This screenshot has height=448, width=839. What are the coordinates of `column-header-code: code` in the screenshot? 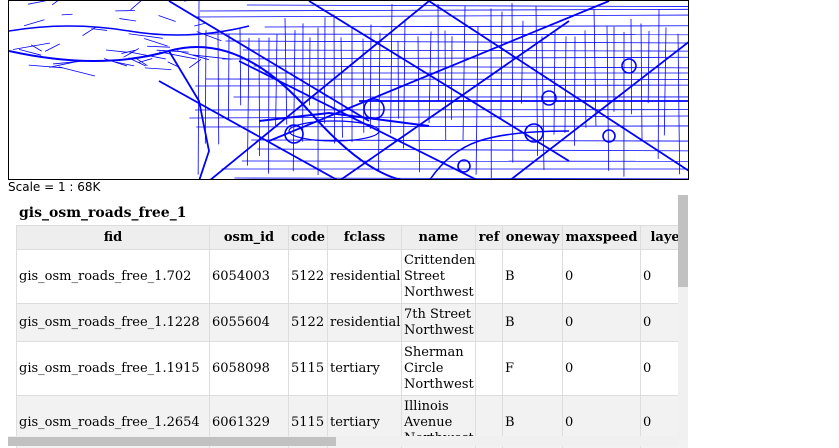 It's located at (308, 237).